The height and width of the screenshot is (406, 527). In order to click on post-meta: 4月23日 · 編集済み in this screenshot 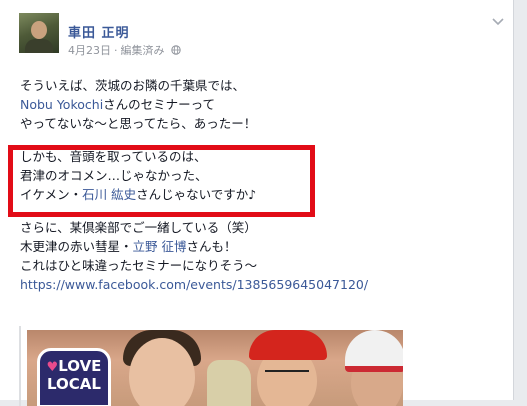, I will do `click(124, 50)`.